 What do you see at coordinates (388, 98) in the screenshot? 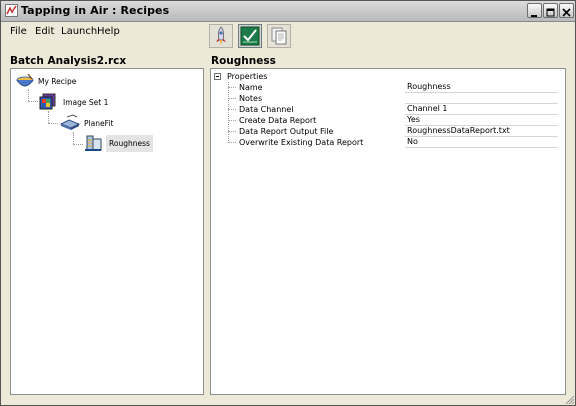
I see `property-row: Notes` at bounding box center [388, 98].